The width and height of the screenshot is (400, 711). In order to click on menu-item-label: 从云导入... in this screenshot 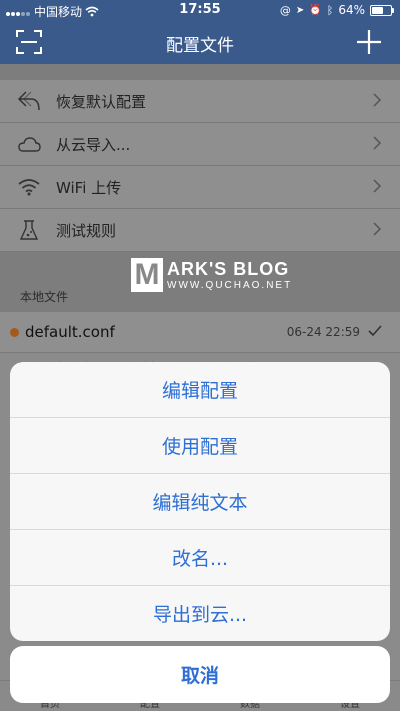, I will do `click(93, 144)`.